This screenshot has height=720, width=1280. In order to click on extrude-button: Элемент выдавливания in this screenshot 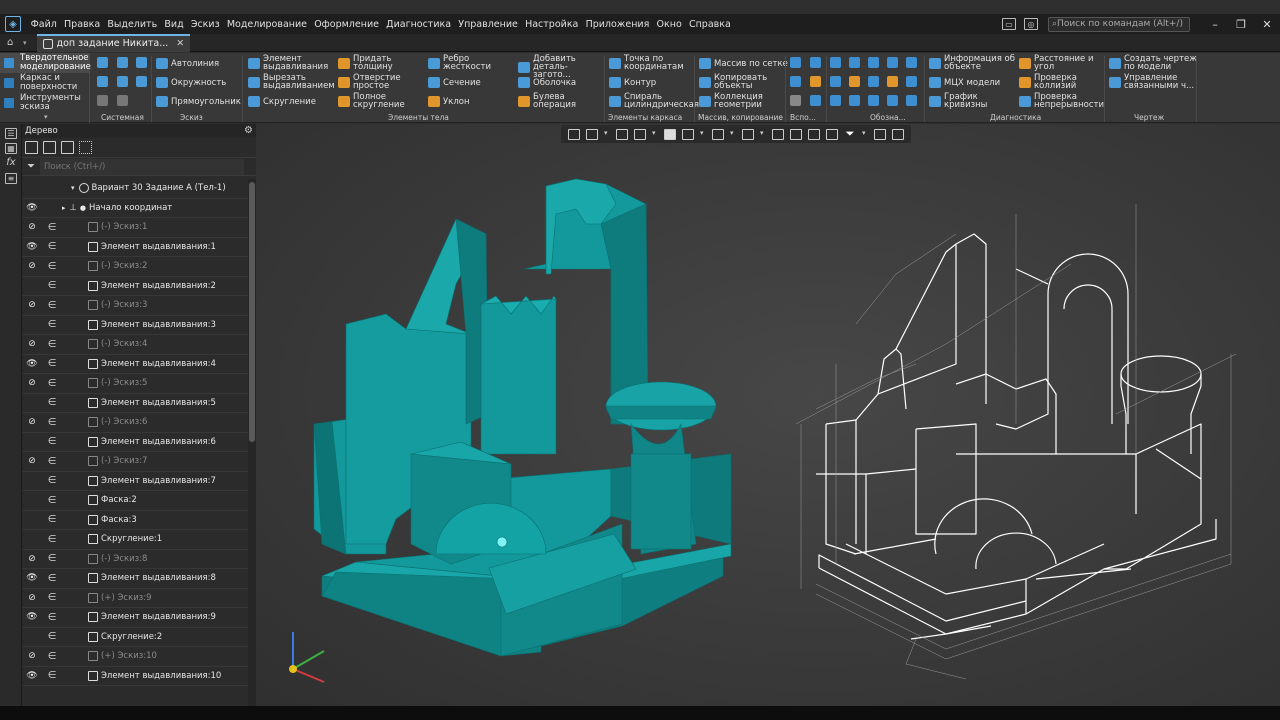, I will do `click(290, 63)`.